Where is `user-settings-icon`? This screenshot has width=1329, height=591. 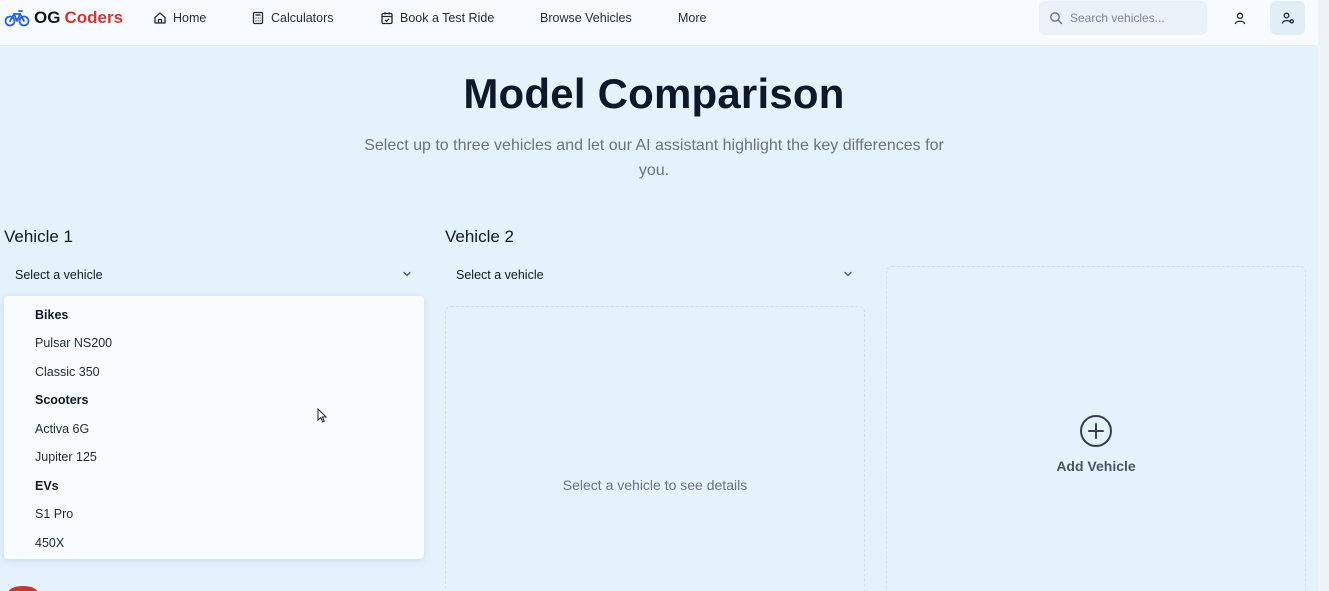
user-settings-icon is located at coordinates (1287, 18).